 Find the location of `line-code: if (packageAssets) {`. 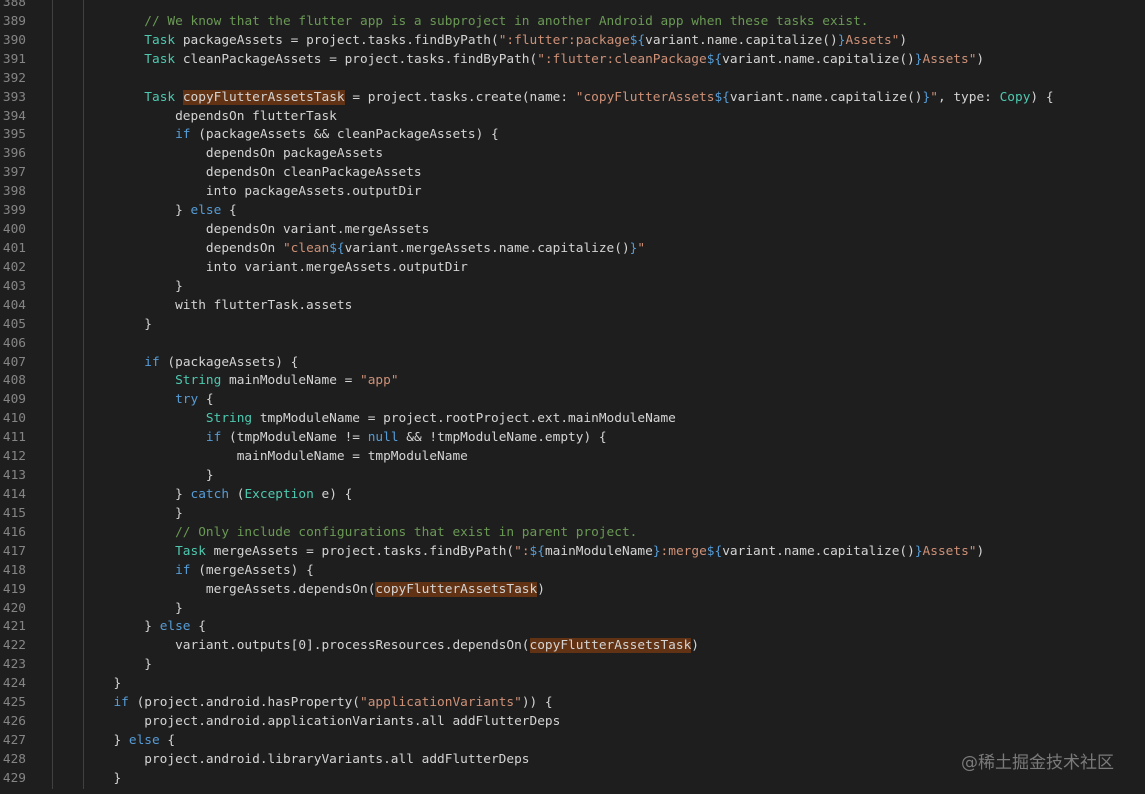

line-code: if (packageAssets) { is located at coordinates (159, 363).